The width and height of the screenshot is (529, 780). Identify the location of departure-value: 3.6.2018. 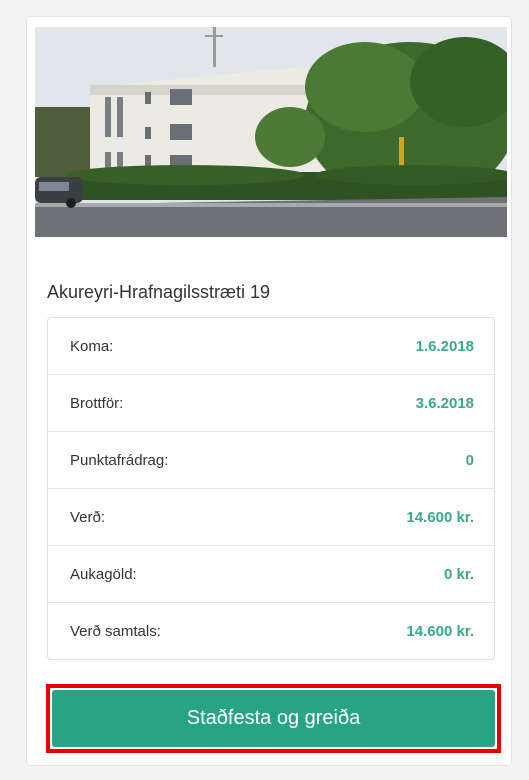
(444, 403).